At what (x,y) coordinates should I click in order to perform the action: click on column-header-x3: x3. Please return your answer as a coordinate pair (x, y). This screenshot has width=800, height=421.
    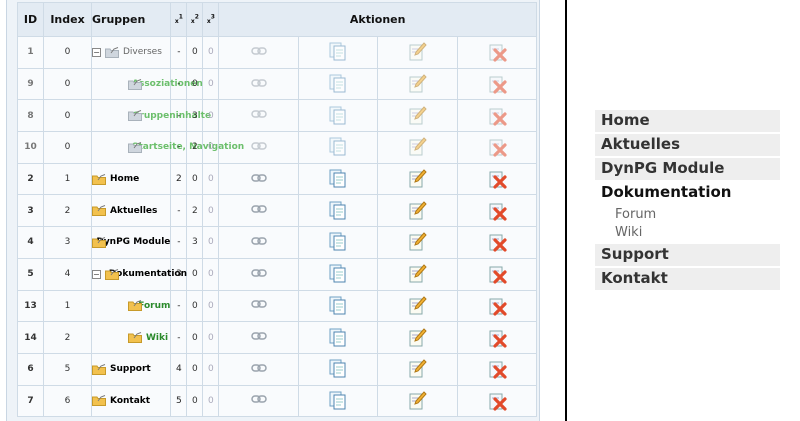
    Looking at the image, I should click on (211, 19).